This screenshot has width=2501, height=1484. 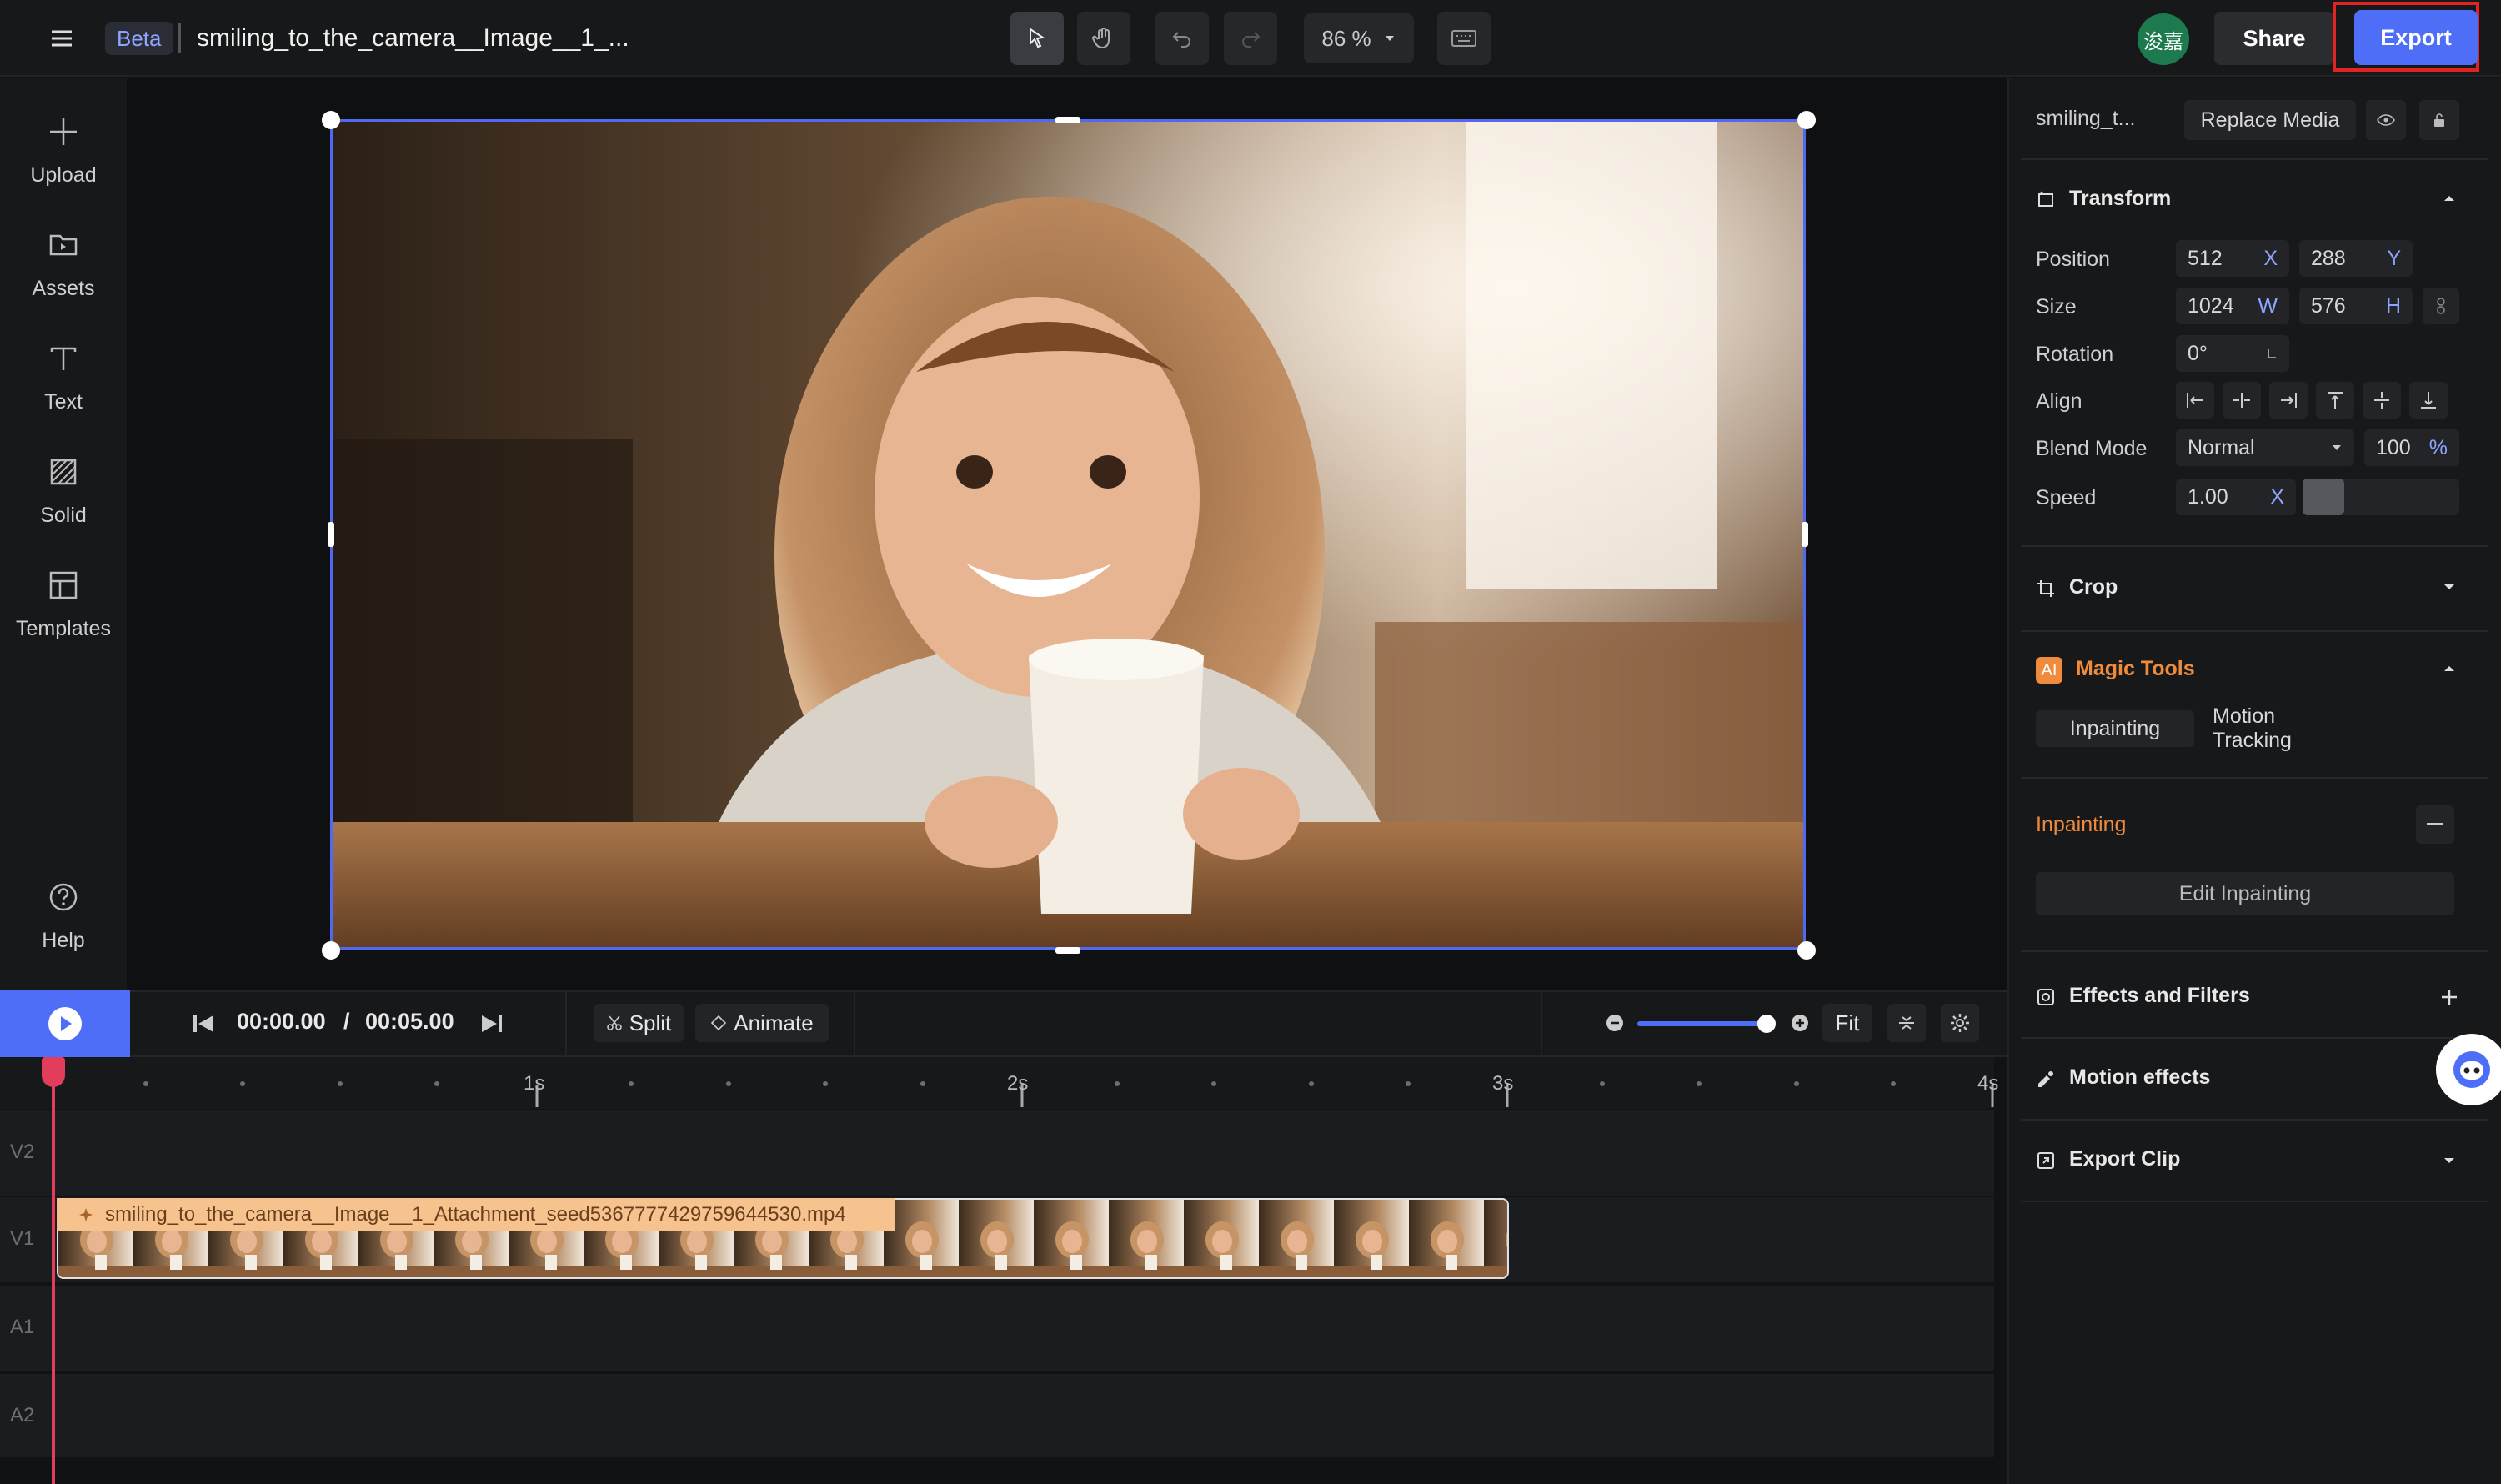 I want to click on crop-icon, so click(x=2046, y=588).